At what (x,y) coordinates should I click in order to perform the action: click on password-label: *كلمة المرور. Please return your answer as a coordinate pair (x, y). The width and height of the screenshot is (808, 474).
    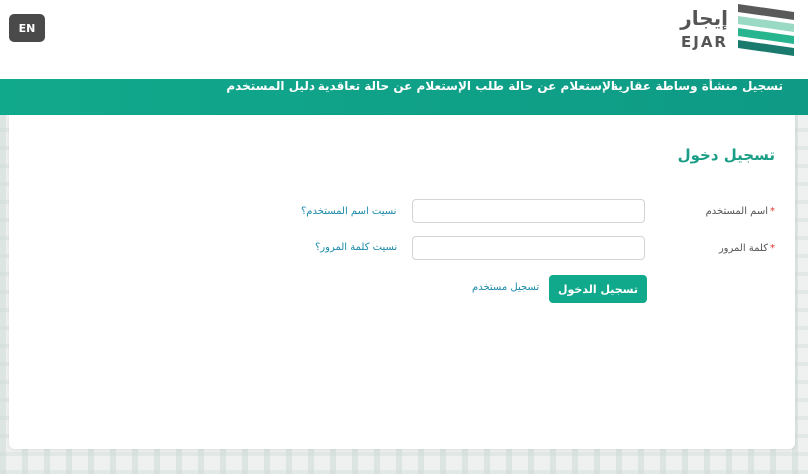
    Looking at the image, I should click on (747, 248).